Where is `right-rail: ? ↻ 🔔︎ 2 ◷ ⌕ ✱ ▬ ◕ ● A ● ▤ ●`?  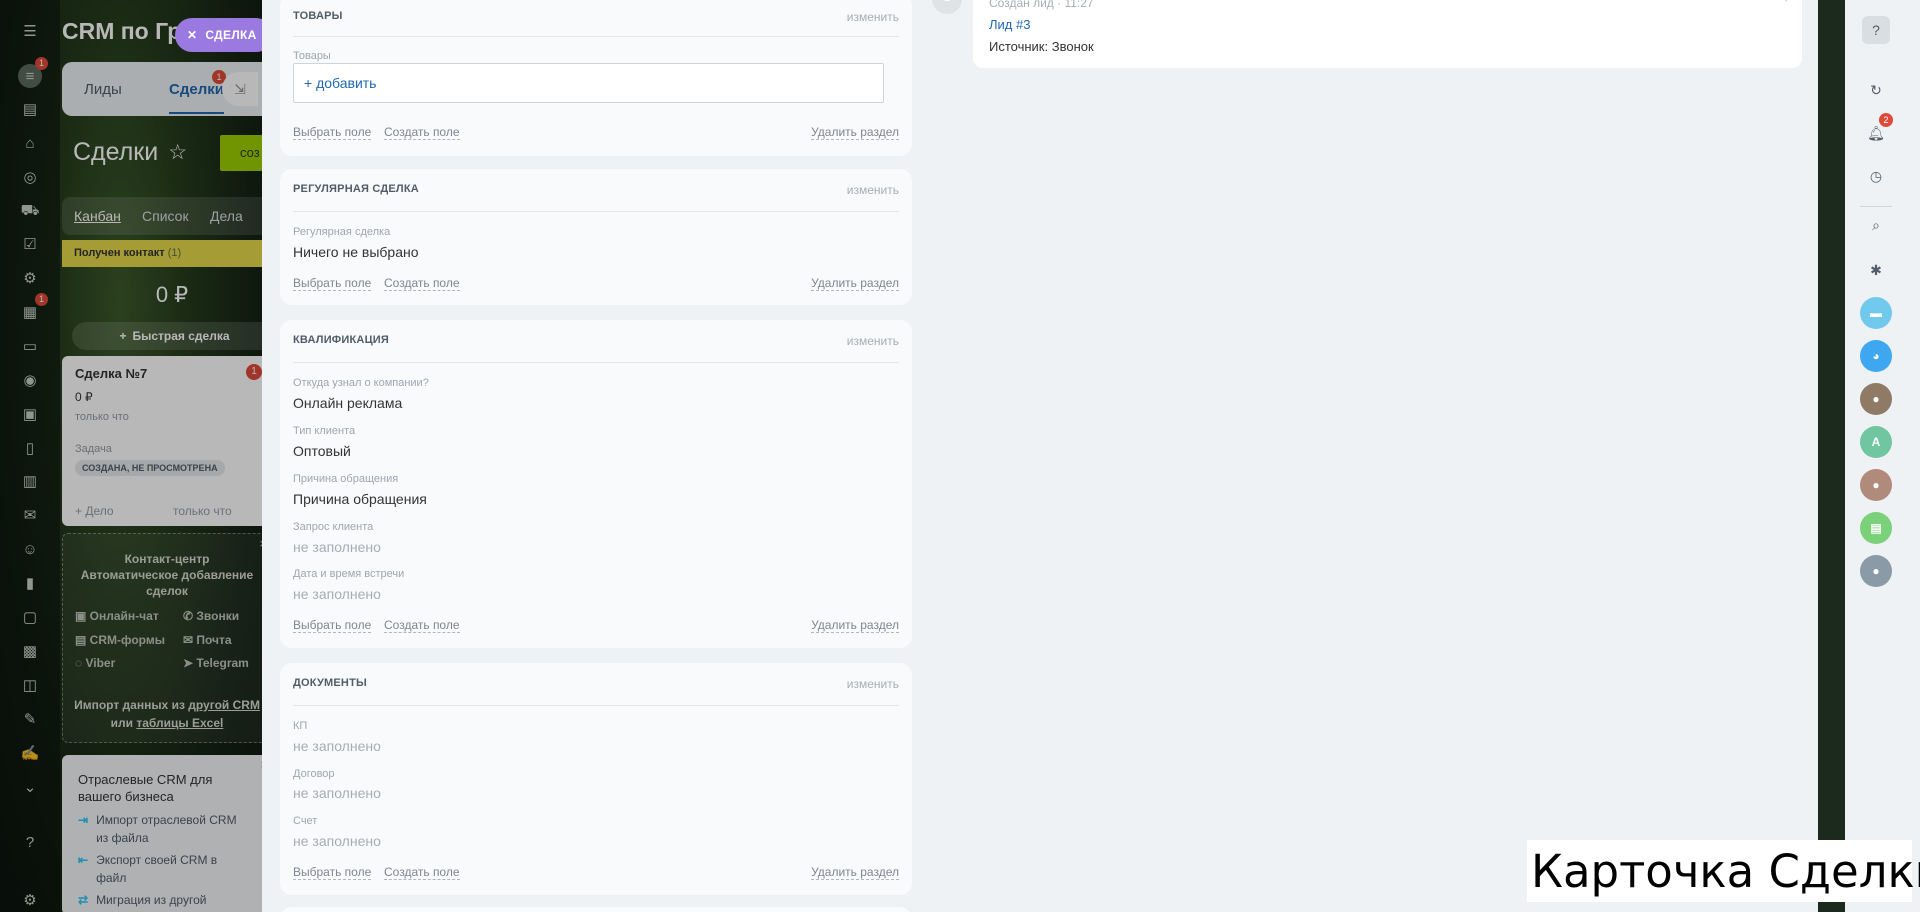
right-rail: ? ↻ 🔔︎ 2 ◷ ⌕ ✱ ▬ ◕ ● A ● ▤ ● is located at coordinates (1882, 456).